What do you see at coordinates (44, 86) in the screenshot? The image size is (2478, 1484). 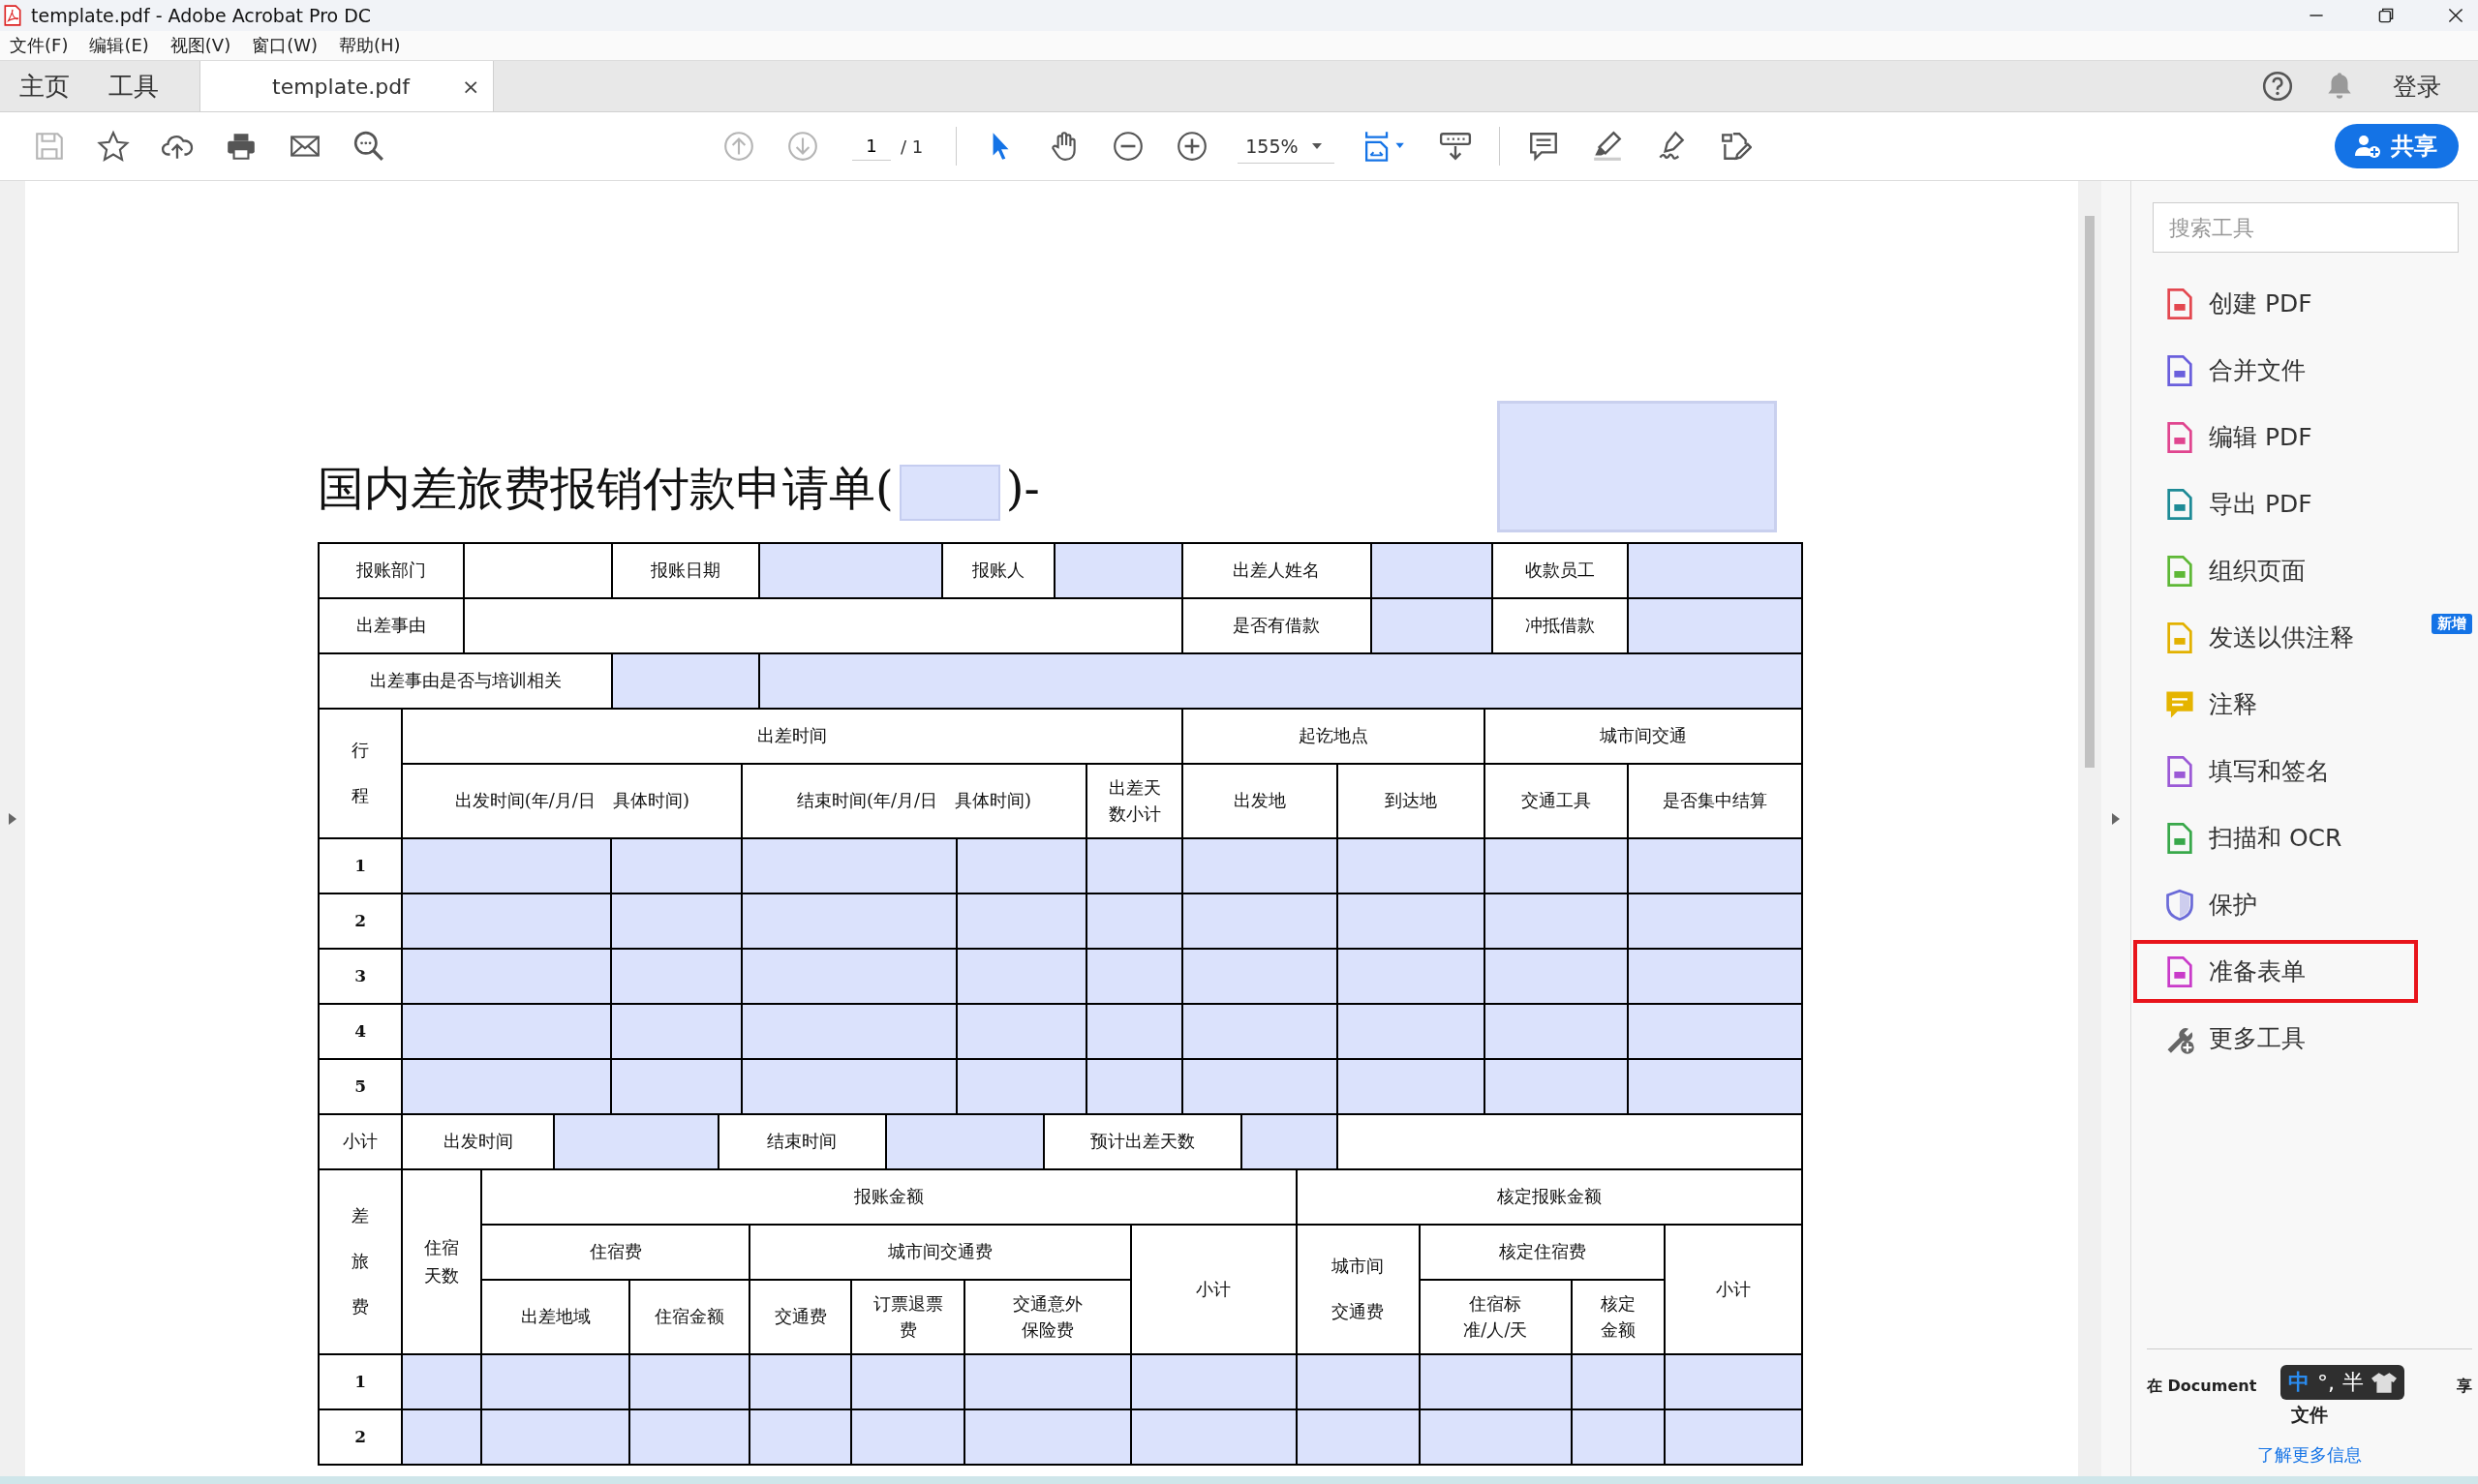 I see `tab: 主页` at bounding box center [44, 86].